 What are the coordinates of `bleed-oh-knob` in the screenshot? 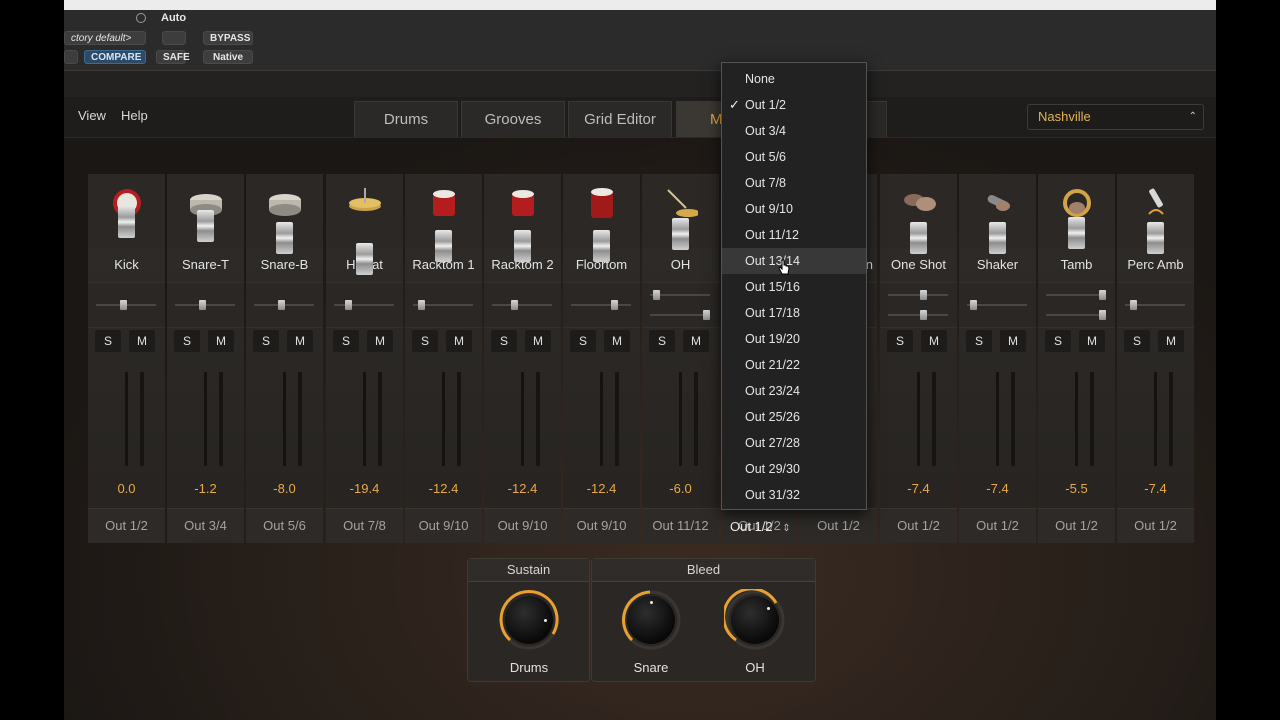 It's located at (755, 620).